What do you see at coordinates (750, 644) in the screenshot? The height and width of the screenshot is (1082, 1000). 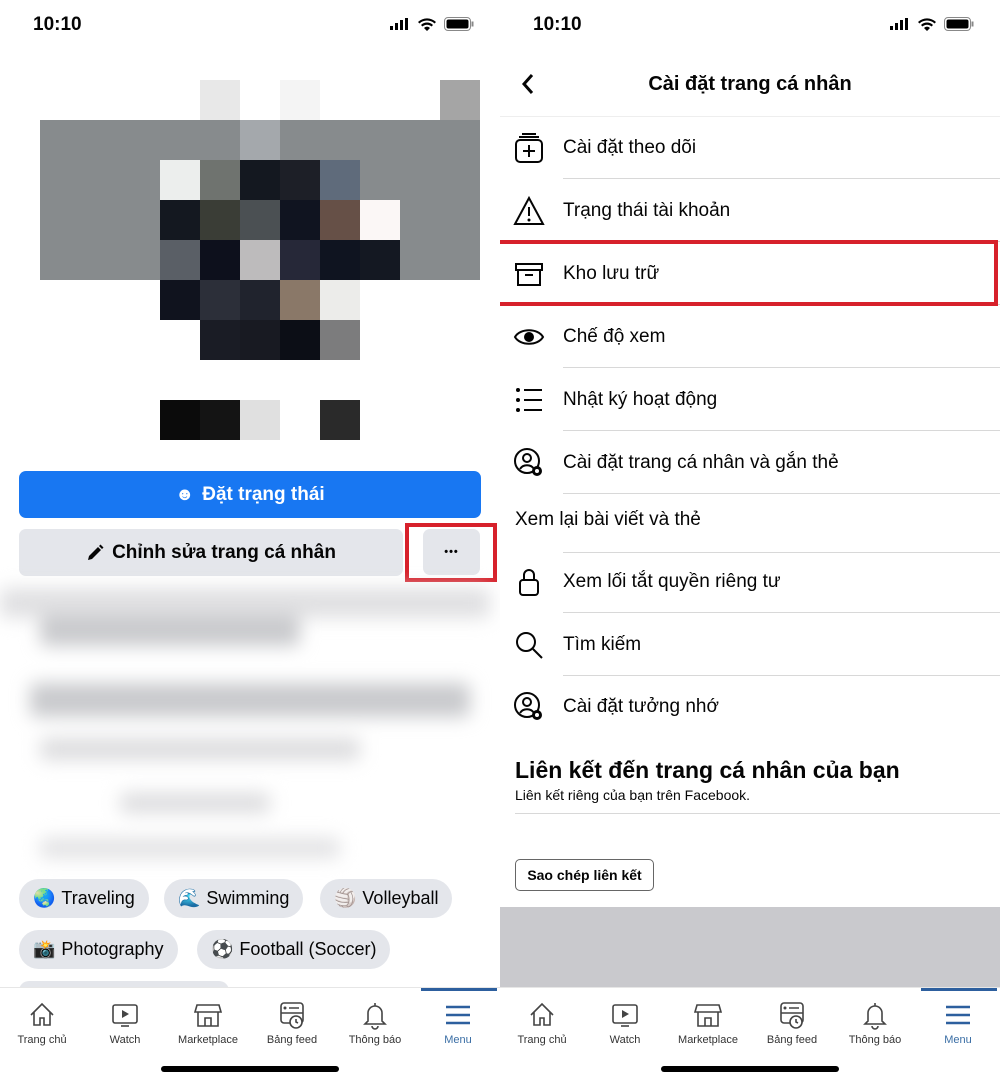 I see `settings-item: Tìm kiếm` at bounding box center [750, 644].